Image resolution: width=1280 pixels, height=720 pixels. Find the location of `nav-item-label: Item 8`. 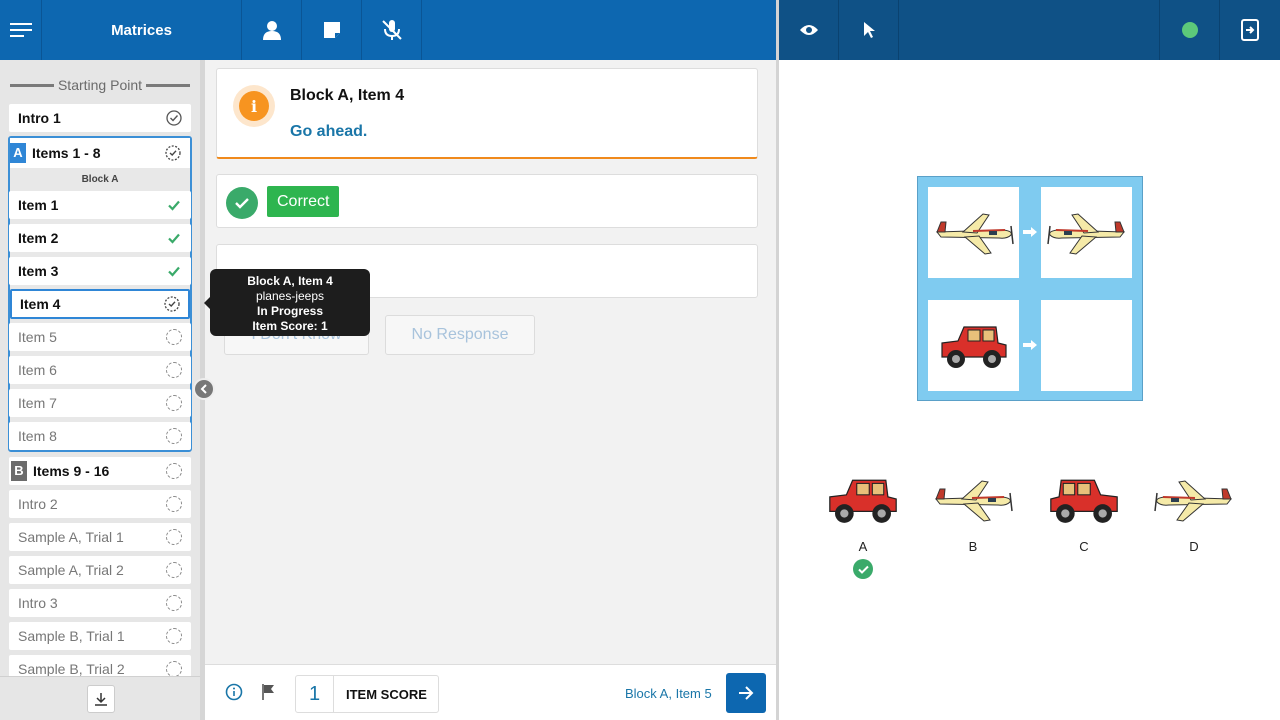

nav-item-label: Item 8 is located at coordinates (37, 436).